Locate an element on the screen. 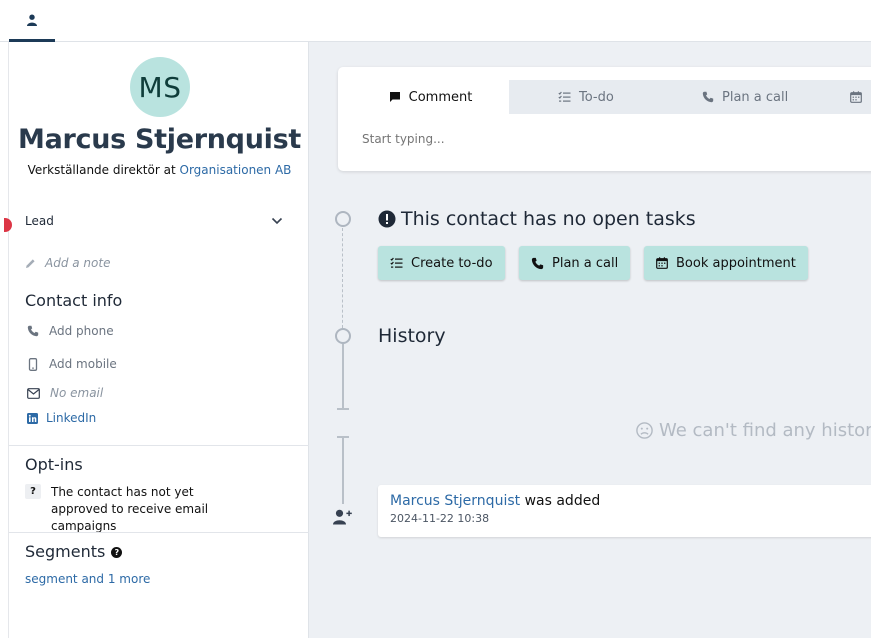  plan-call-label: Plan a call is located at coordinates (585, 263).